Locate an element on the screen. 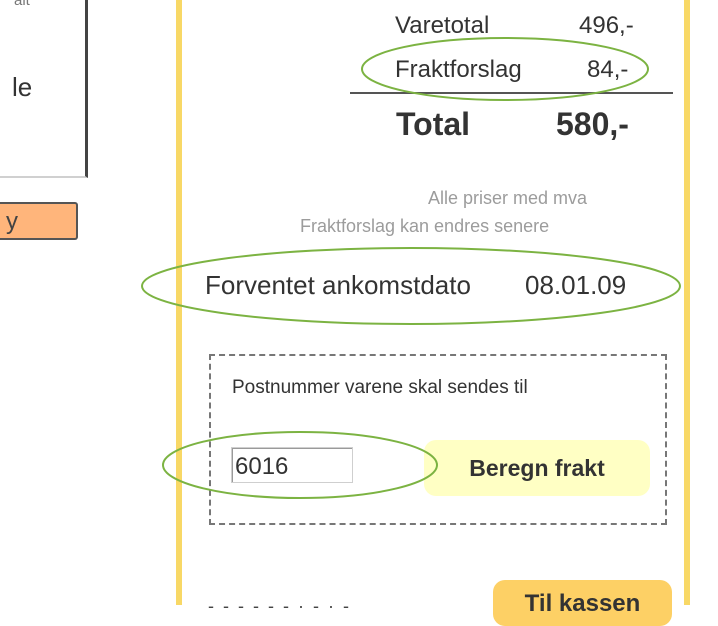 Image resolution: width=718 pixels, height=626 pixels. calculate-shipping-button: Beregn frakt is located at coordinates (537, 468).